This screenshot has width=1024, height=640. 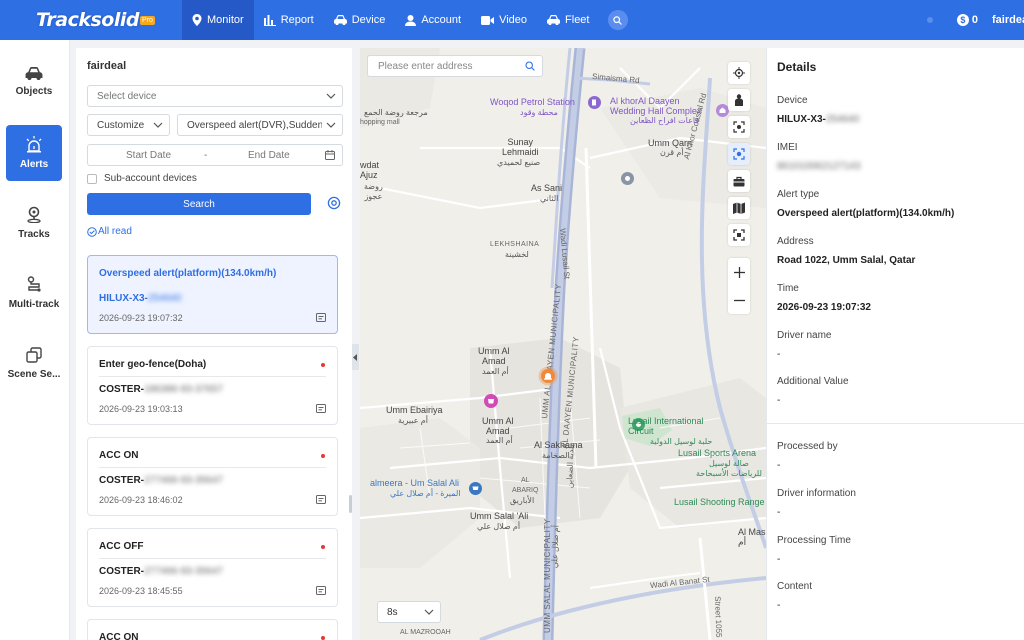 I want to click on address-search-input: Please enter address, so click(x=455, y=66).